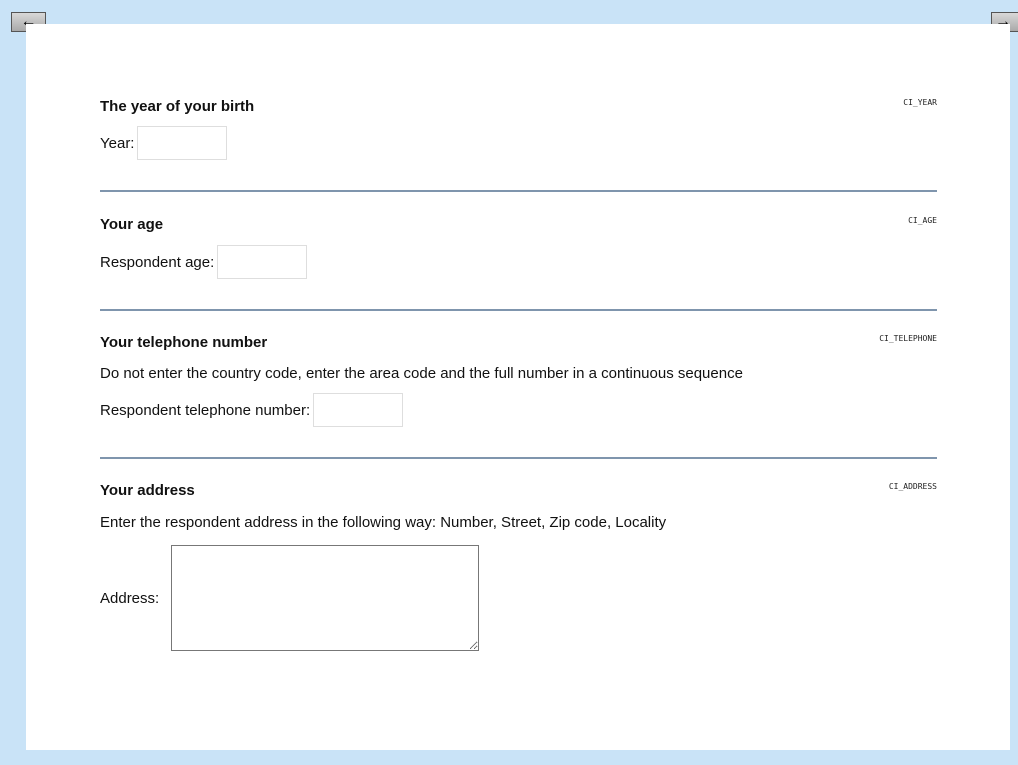  I want to click on question-age: Your age CI_AGE Respondent age:, so click(518, 251).